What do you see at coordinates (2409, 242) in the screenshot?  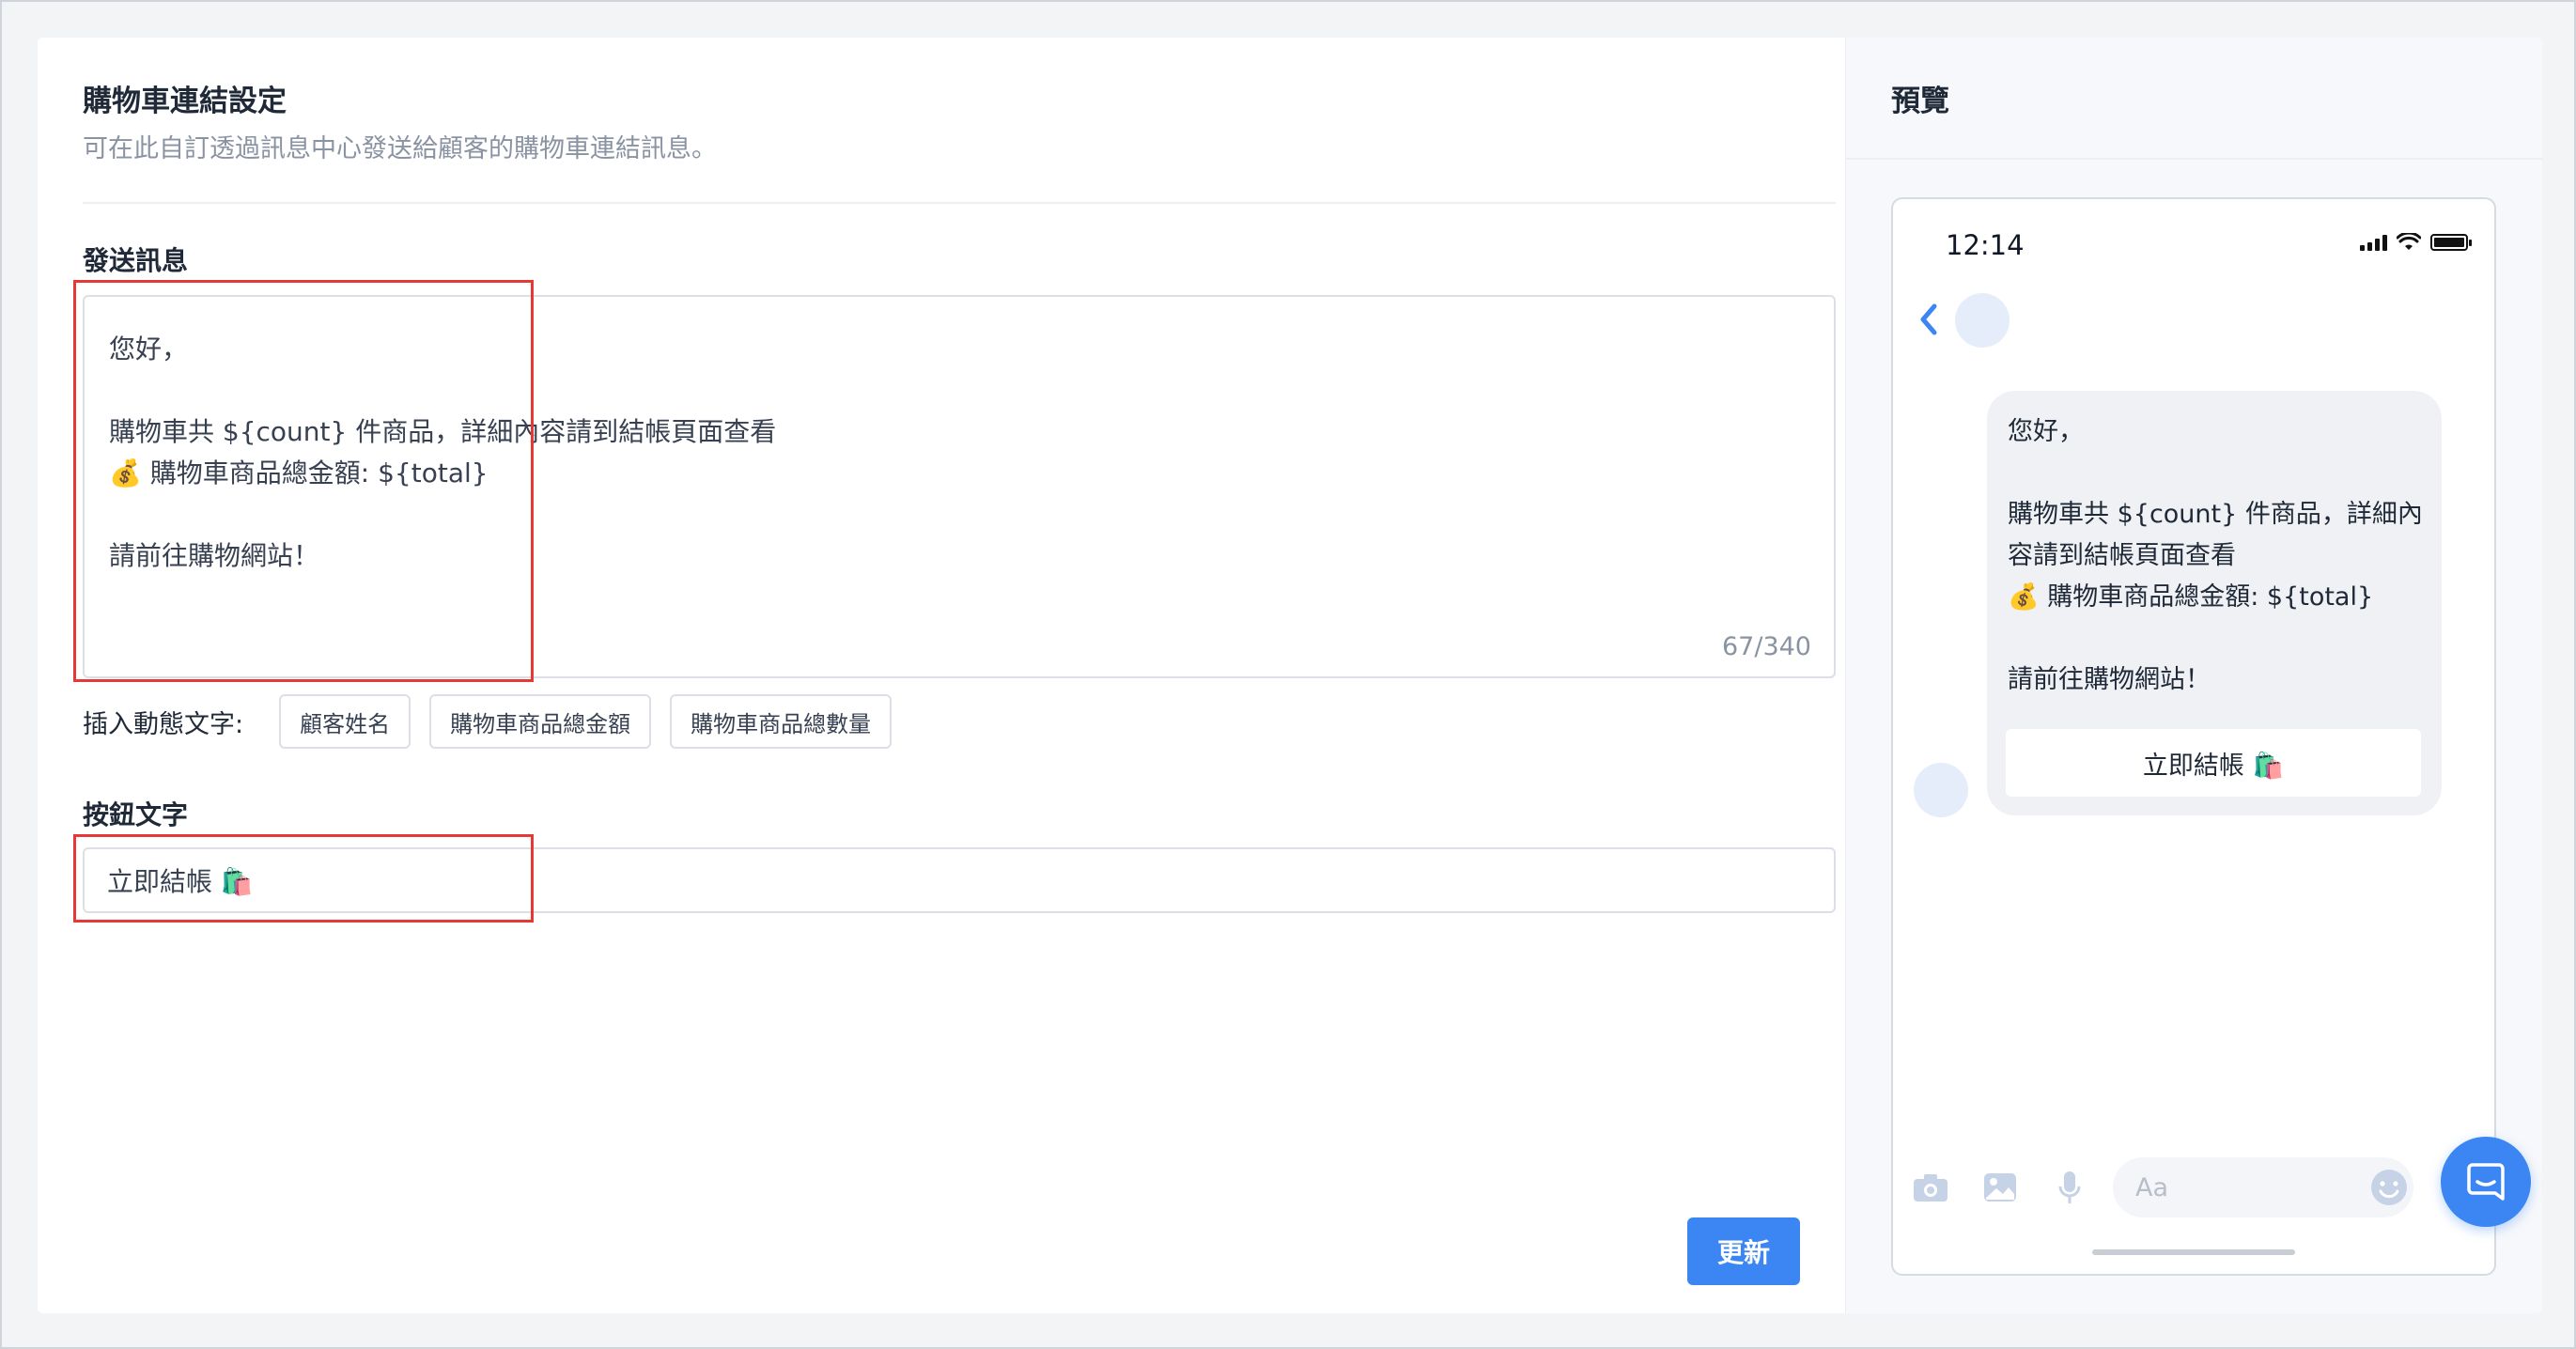 I see `wifi-icon` at bounding box center [2409, 242].